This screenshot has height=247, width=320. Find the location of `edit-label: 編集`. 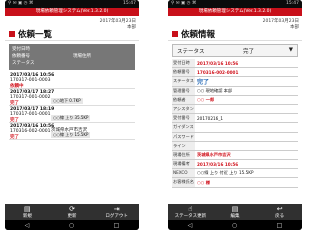

edit-label: 編集 is located at coordinates (235, 216).